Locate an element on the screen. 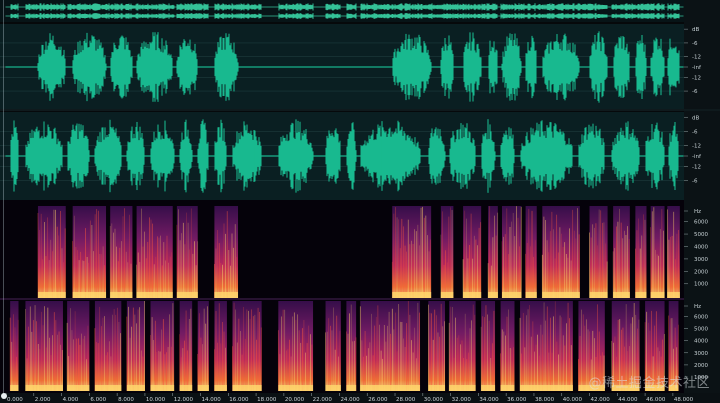 The height and width of the screenshot is (403, 720). amp-top-label: dB is located at coordinates (695, 30).